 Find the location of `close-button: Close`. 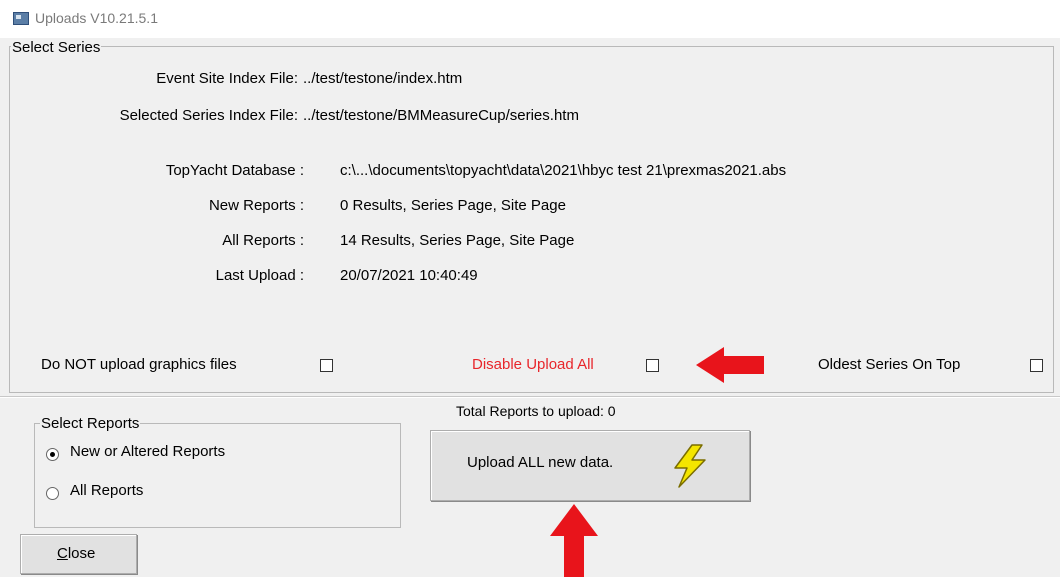

close-button: Close is located at coordinates (78, 554).